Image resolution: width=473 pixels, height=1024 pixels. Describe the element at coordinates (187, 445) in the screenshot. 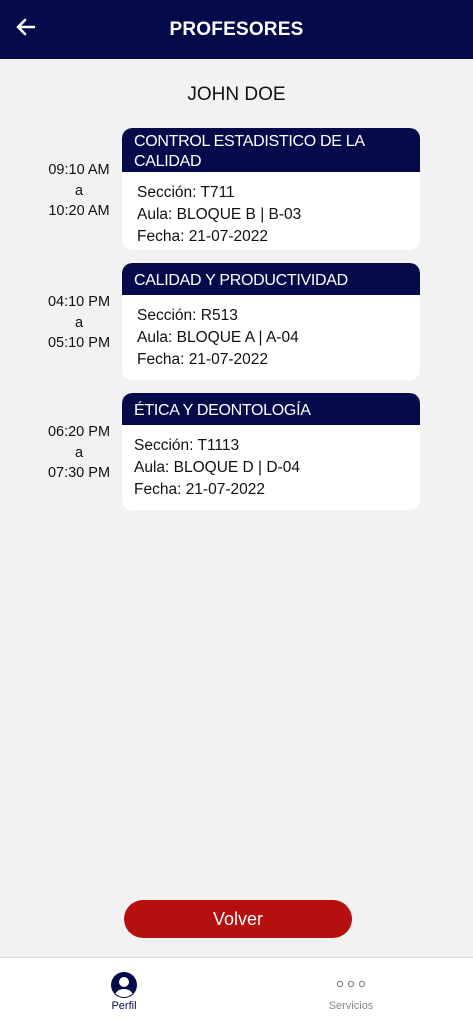

I see `section-text: Sección: T1113` at that location.